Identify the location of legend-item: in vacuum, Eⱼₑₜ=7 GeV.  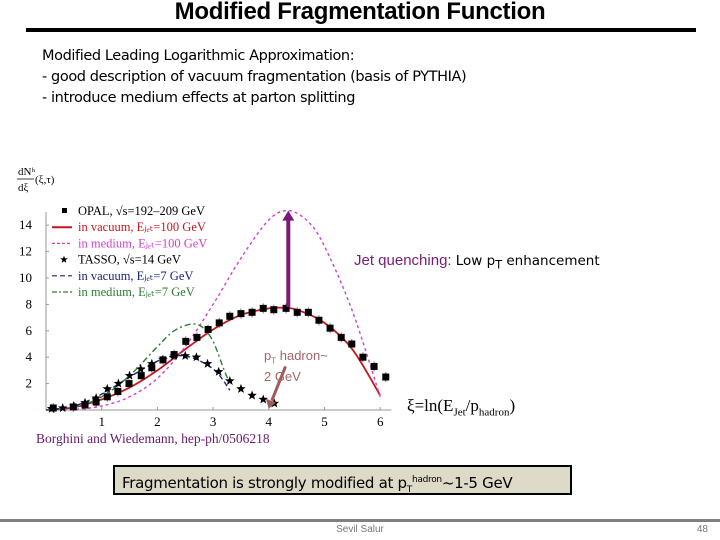
(122, 276).